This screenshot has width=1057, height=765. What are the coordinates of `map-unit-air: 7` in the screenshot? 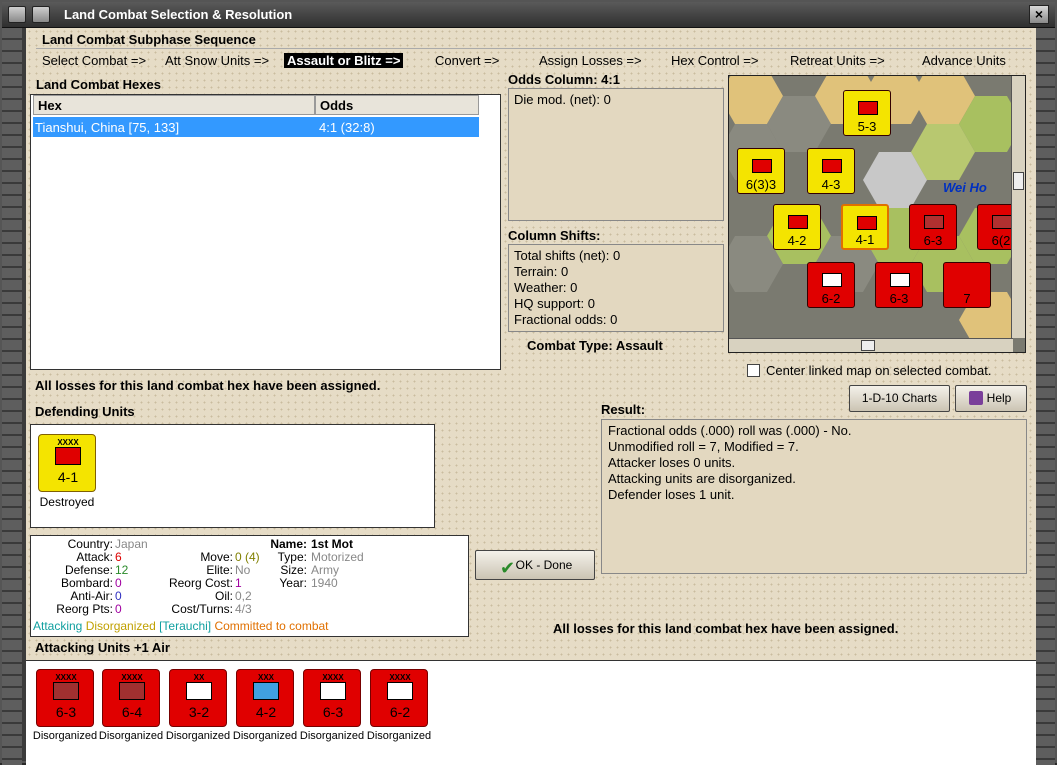 It's located at (967, 285).